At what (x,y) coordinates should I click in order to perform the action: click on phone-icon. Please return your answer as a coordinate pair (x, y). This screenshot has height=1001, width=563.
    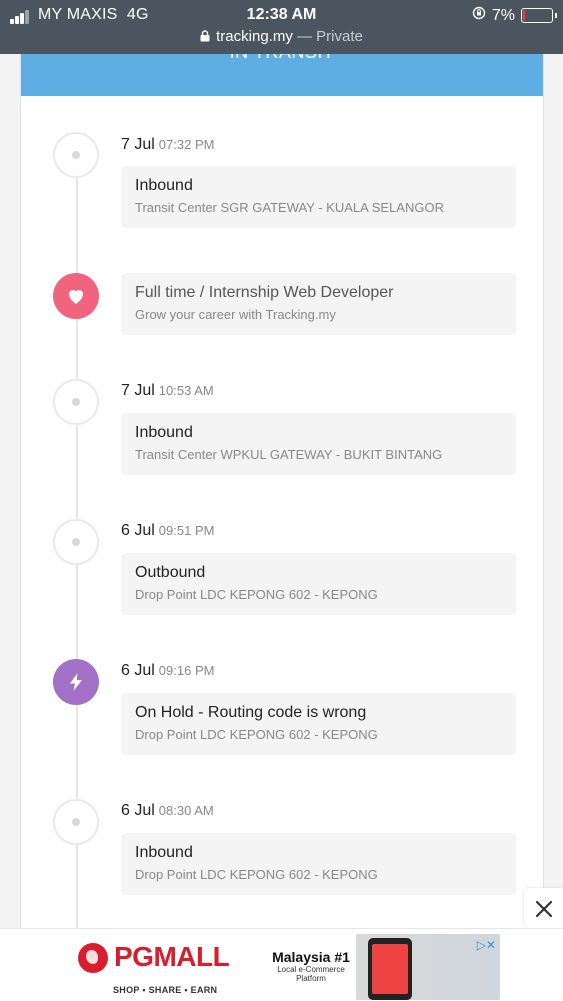
    Looking at the image, I should click on (390, 969).